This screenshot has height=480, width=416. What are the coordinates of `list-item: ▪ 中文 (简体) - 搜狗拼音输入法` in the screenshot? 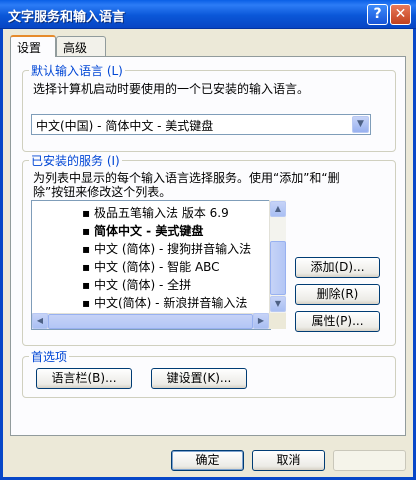 It's located at (166, 249).